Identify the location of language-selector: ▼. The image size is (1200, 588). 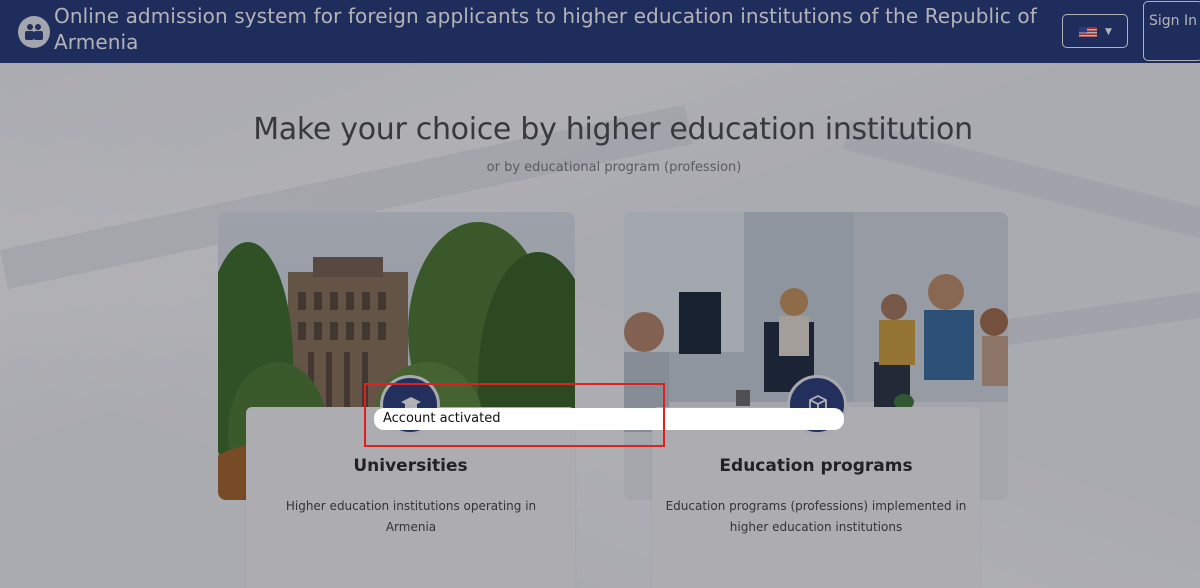
(1095, 31).